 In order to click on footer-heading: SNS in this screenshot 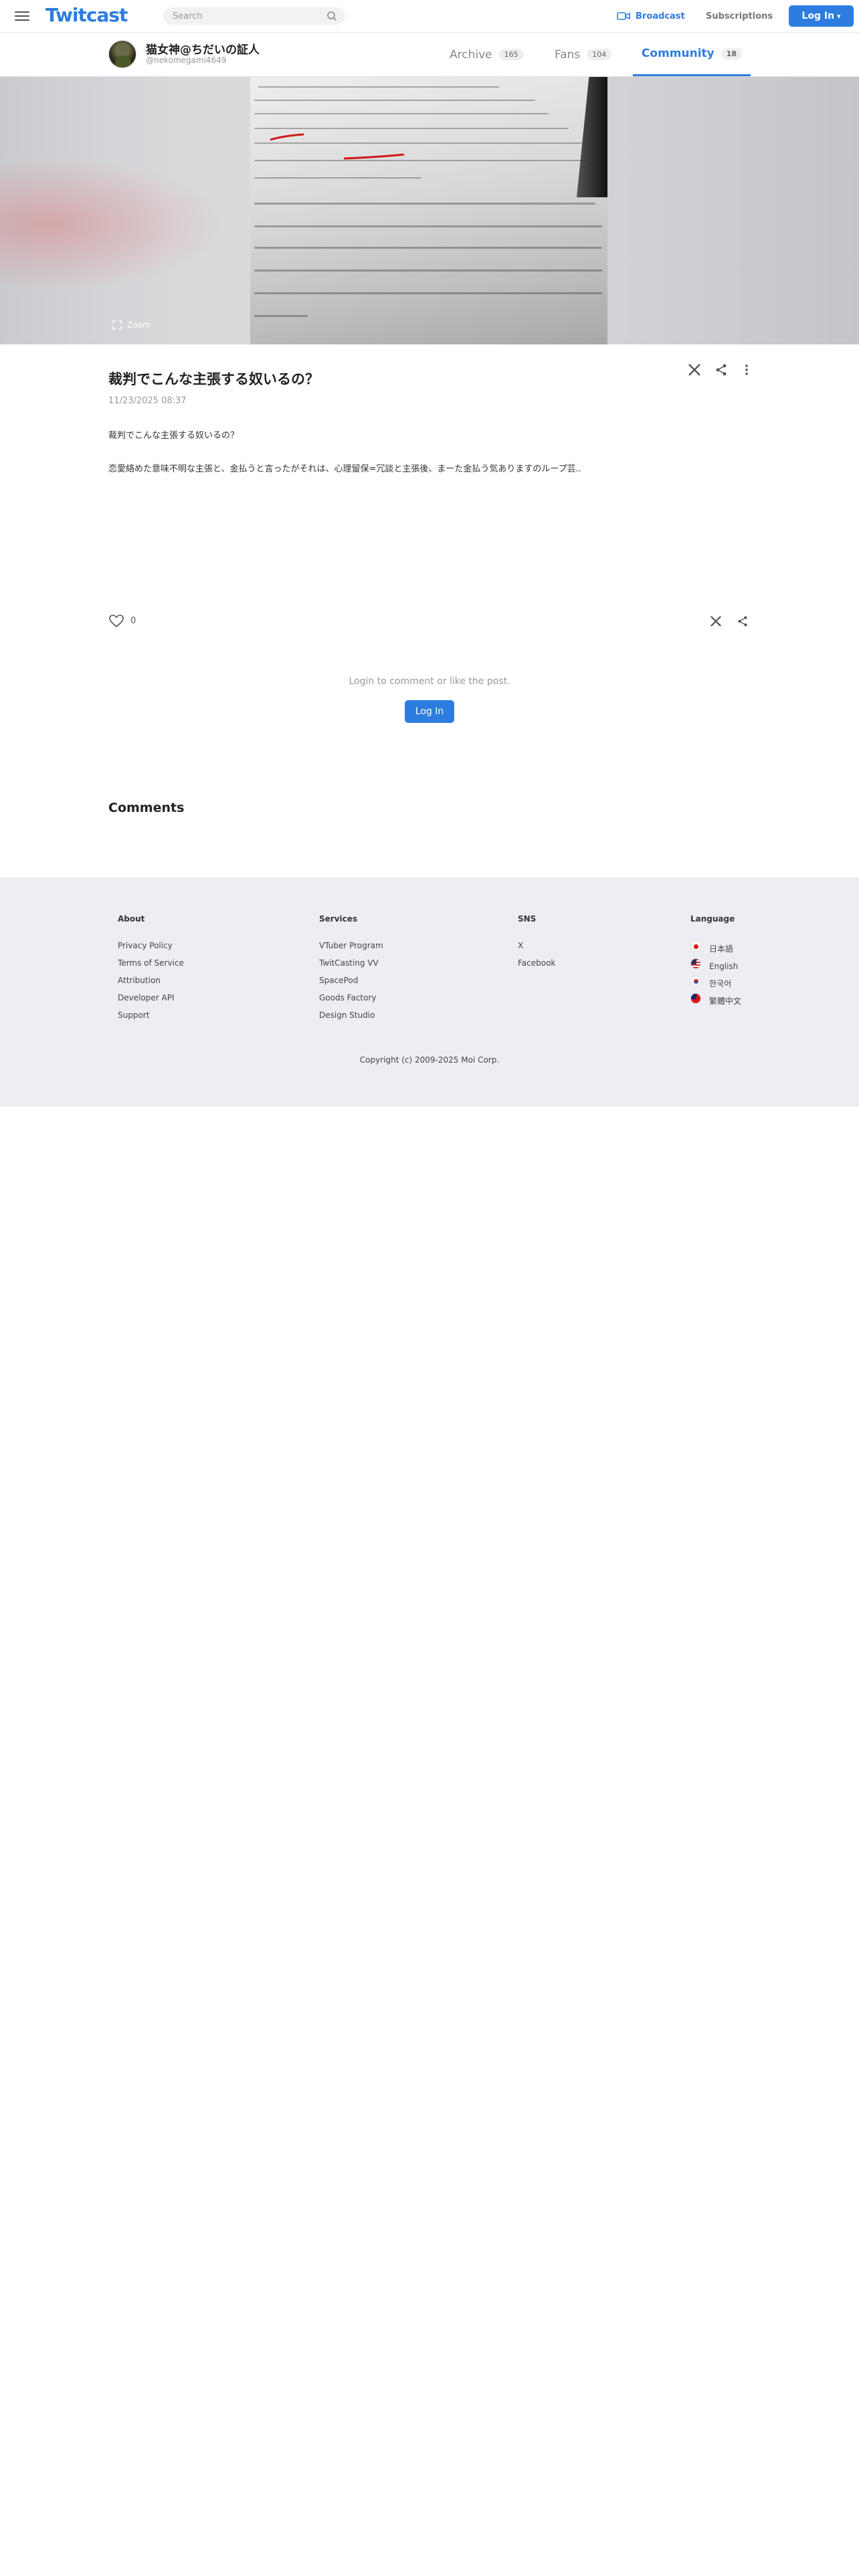, I will do `click(527, 919)`.